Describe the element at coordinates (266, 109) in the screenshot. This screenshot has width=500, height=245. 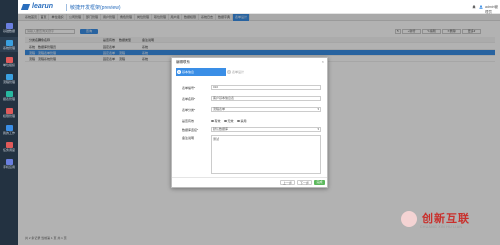
I see `form-category-select: 流程表单 ▾` at that location.